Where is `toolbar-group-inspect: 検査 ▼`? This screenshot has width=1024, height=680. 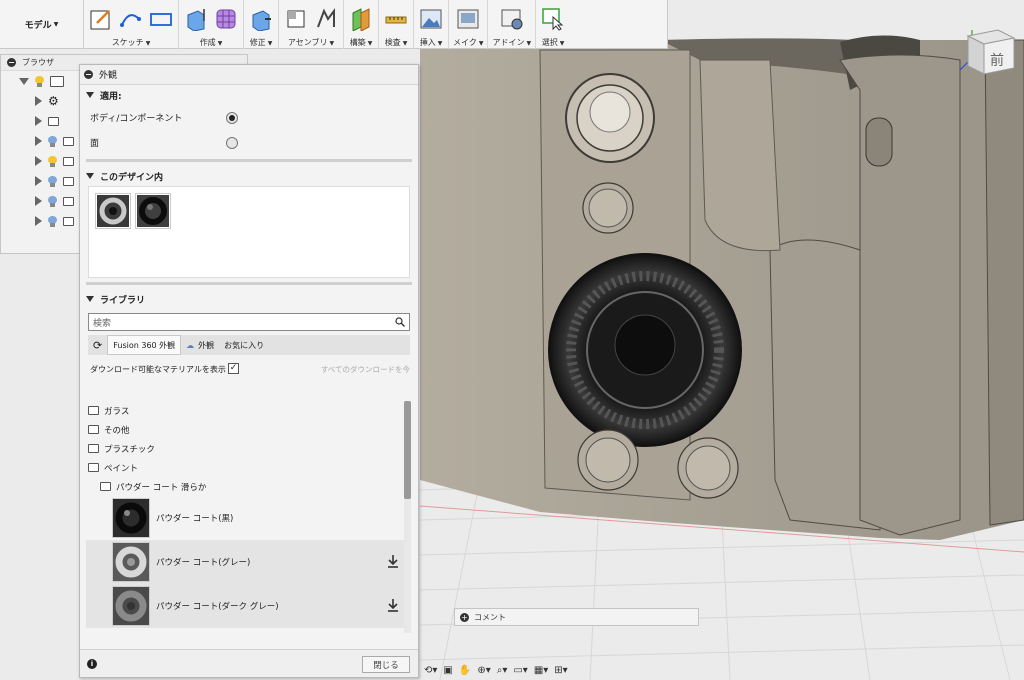
toolbar-group-inspect: 検査 ▼ is located at coordinates (396, 24).